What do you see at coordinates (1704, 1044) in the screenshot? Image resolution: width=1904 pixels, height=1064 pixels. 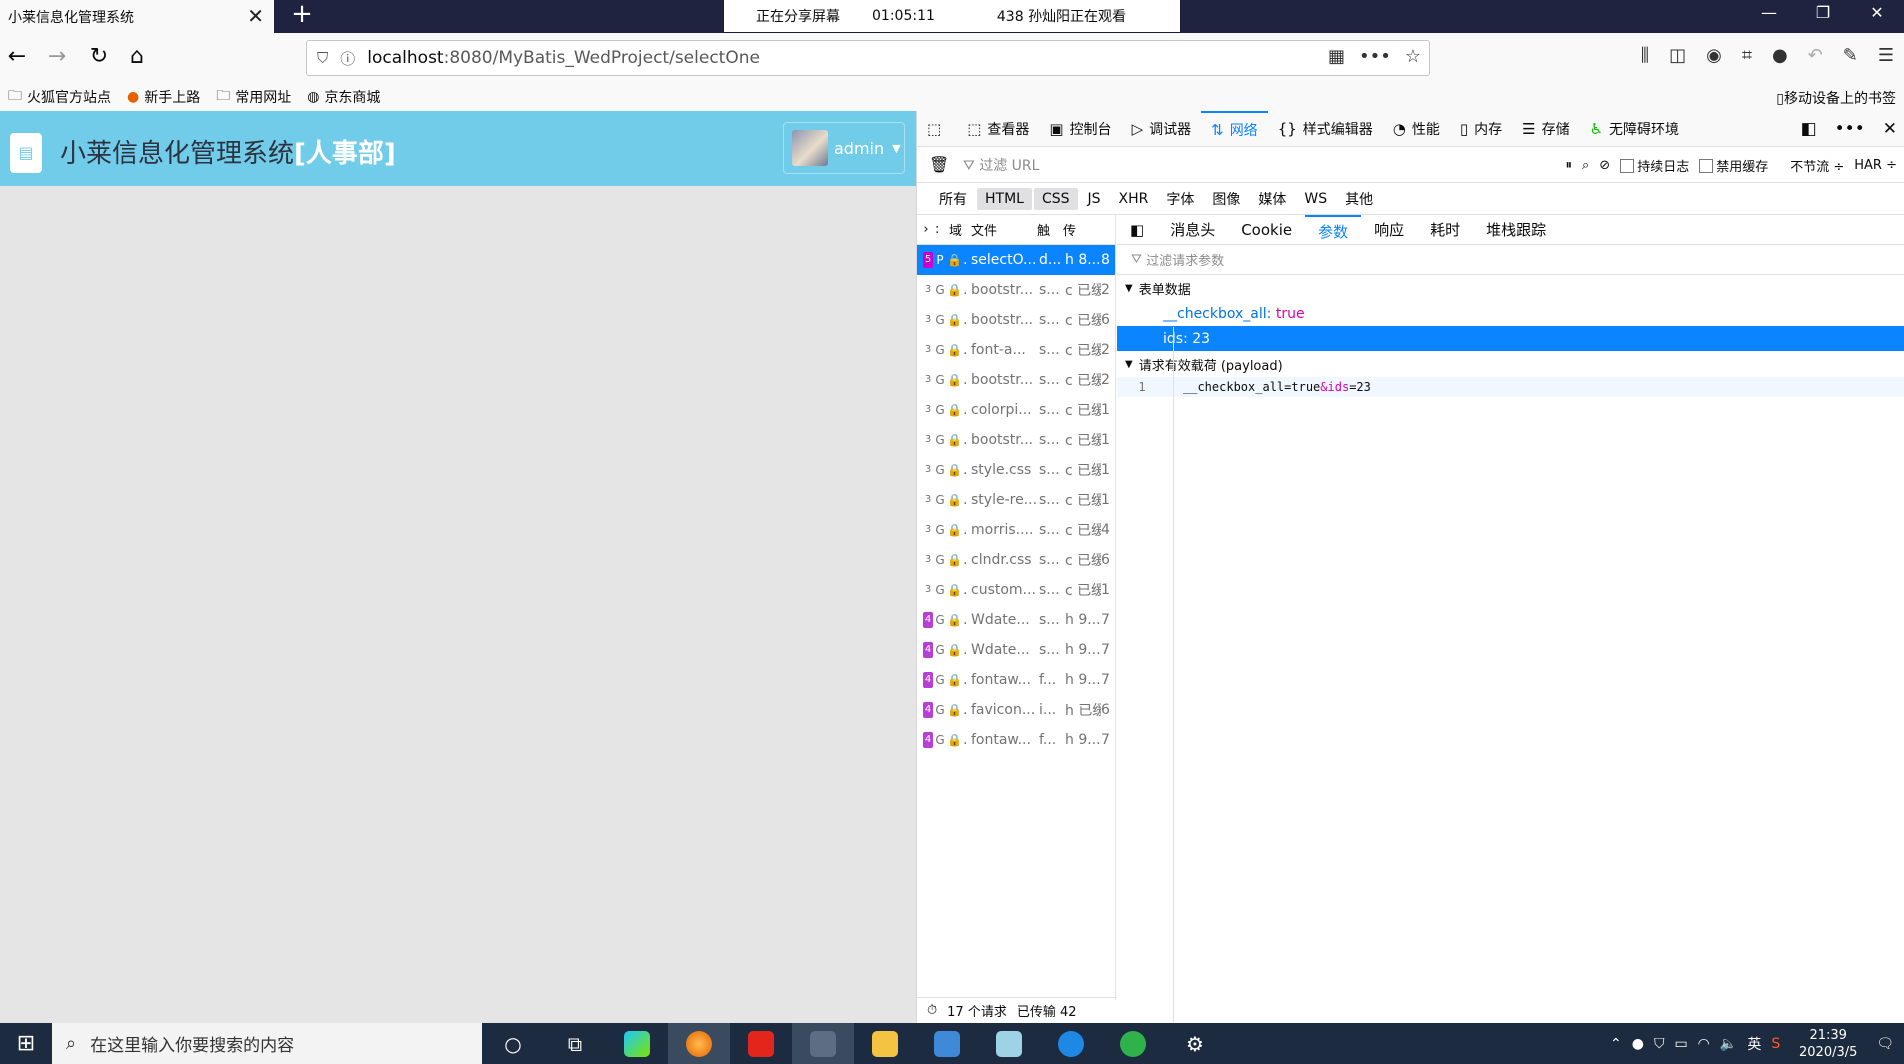 I see `wifi-icon: ◠` at bounding box center [1704, 1044].